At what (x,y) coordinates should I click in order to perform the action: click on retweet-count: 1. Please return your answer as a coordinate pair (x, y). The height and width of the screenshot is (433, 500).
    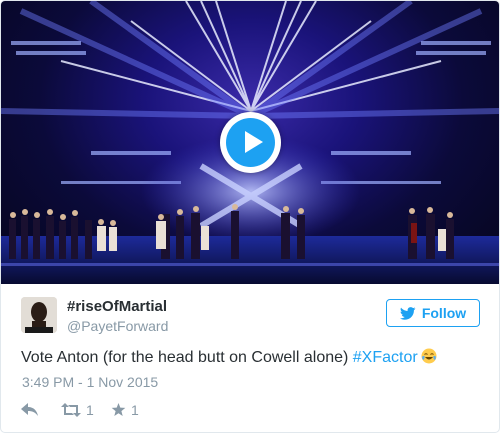
    Looking at the image, I should click on (90, 410).